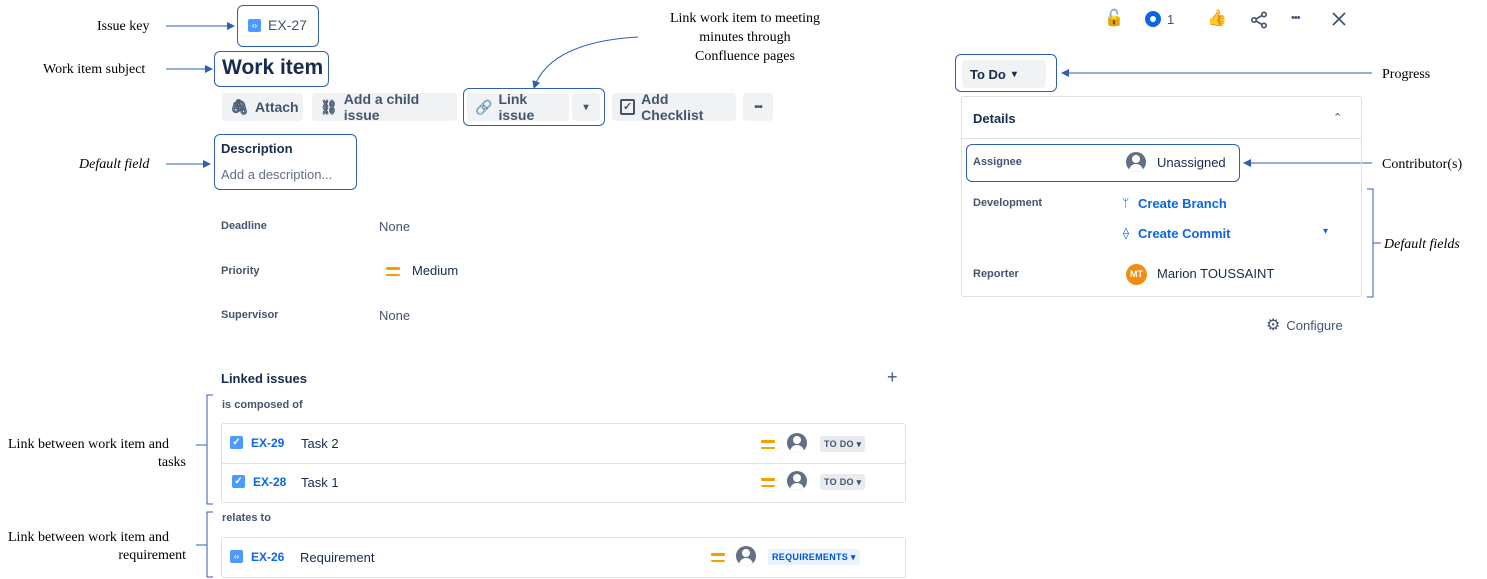  I want to click on add-link-button: +, so click(892, 377).